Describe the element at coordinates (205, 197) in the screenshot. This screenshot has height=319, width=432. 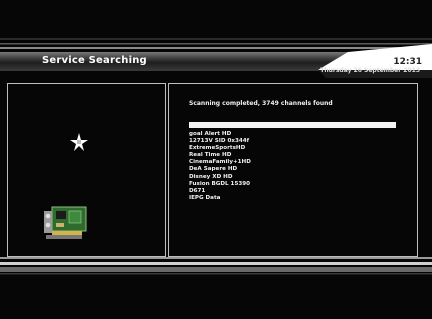
I see `list-item: IEPG Data` at that location.